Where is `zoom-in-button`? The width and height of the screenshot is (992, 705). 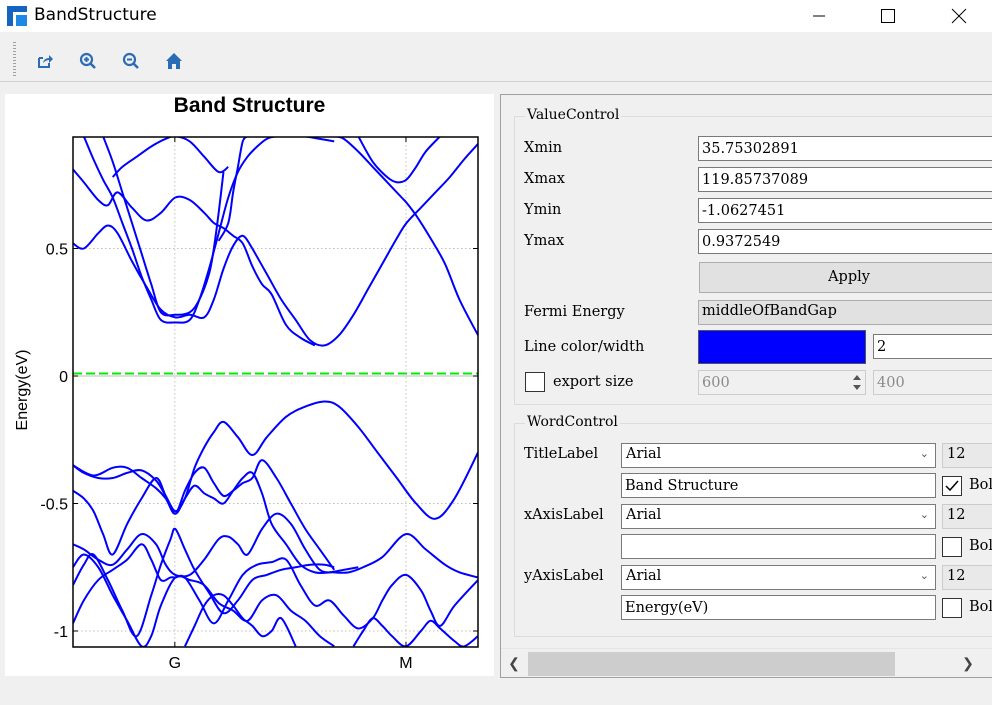 zoom-in-button is located at coordinates (88, 61).